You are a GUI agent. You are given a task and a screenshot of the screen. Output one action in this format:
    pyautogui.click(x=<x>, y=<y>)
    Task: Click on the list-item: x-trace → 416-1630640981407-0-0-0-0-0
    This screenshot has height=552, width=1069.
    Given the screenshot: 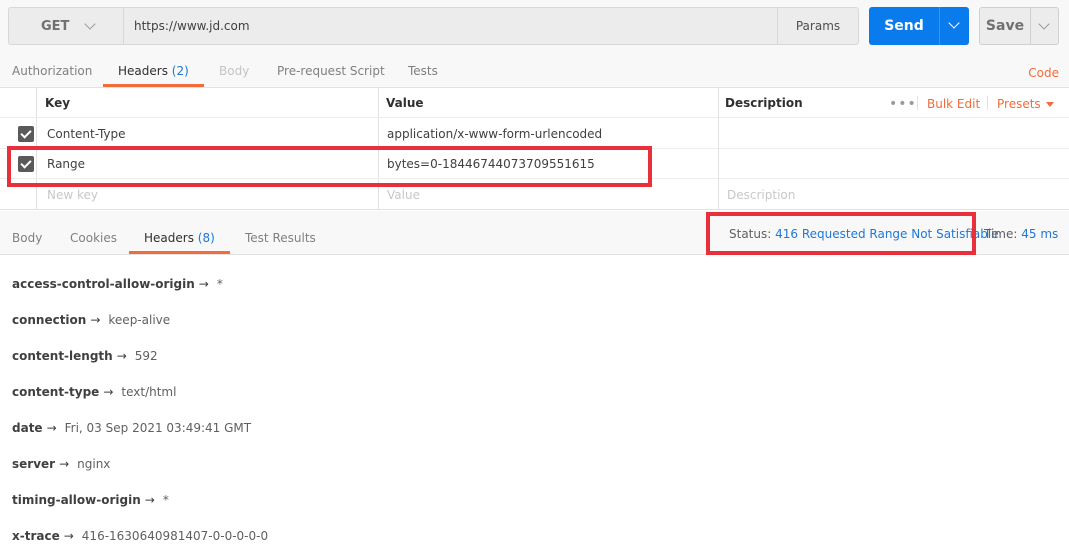 What is the action you would take?
    pyautogui.click(x=140, y=537)
    